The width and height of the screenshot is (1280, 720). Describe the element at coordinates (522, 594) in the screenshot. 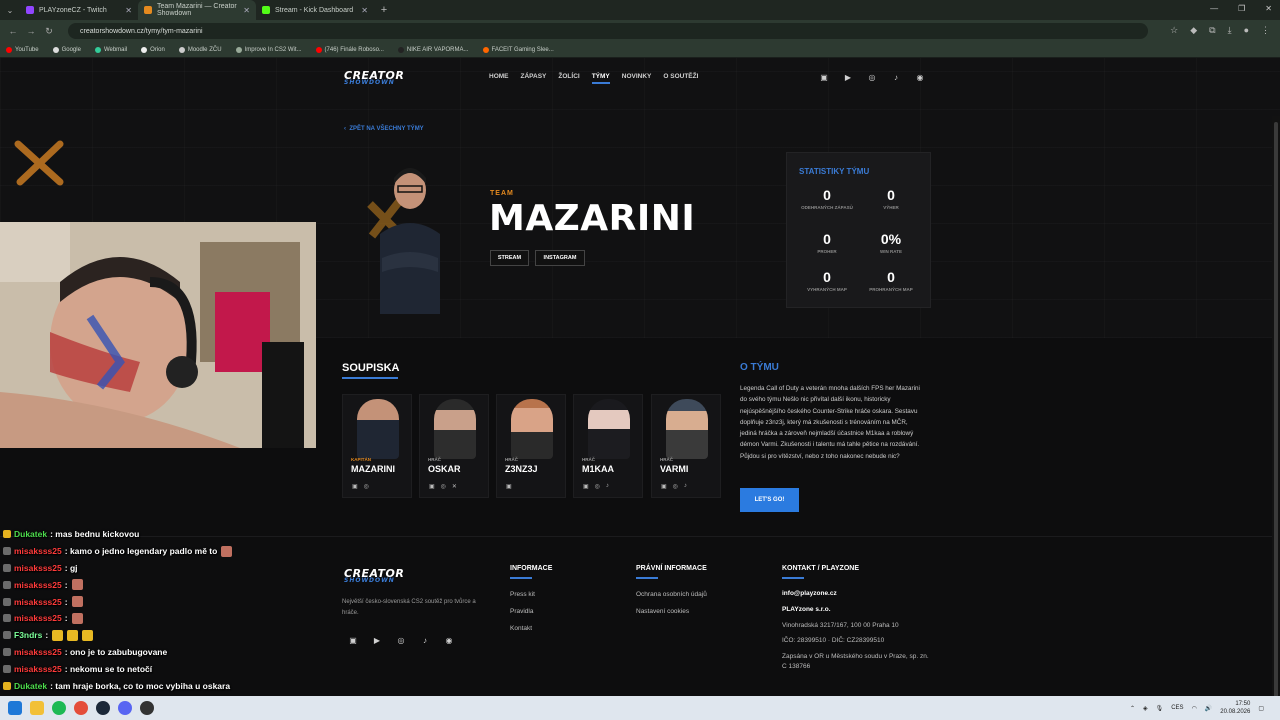

I see `footer-link-press-kit: Press kit` at that location.